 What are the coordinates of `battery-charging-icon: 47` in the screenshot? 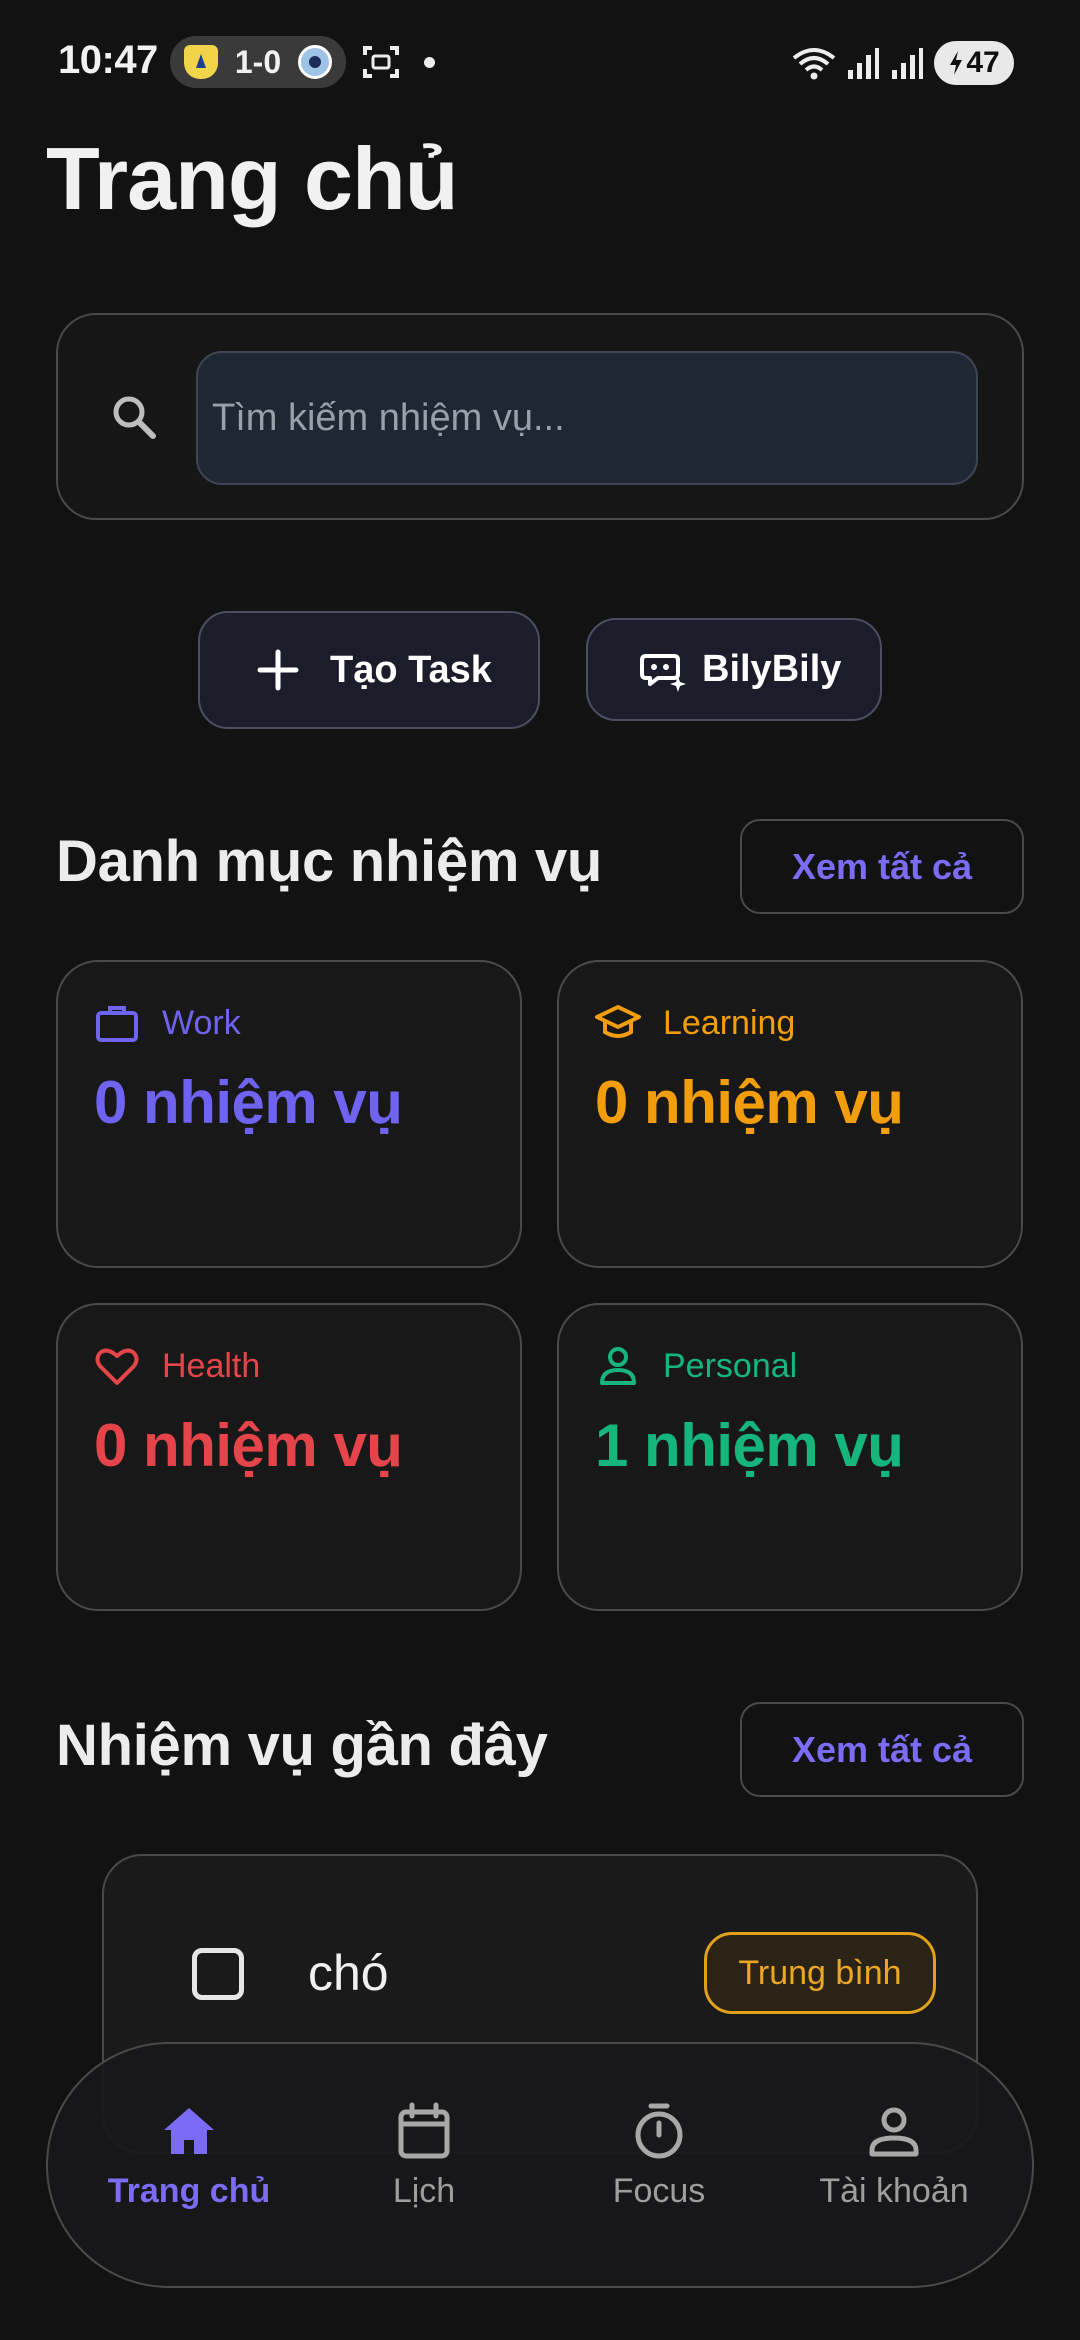 It's located at (974, 63).